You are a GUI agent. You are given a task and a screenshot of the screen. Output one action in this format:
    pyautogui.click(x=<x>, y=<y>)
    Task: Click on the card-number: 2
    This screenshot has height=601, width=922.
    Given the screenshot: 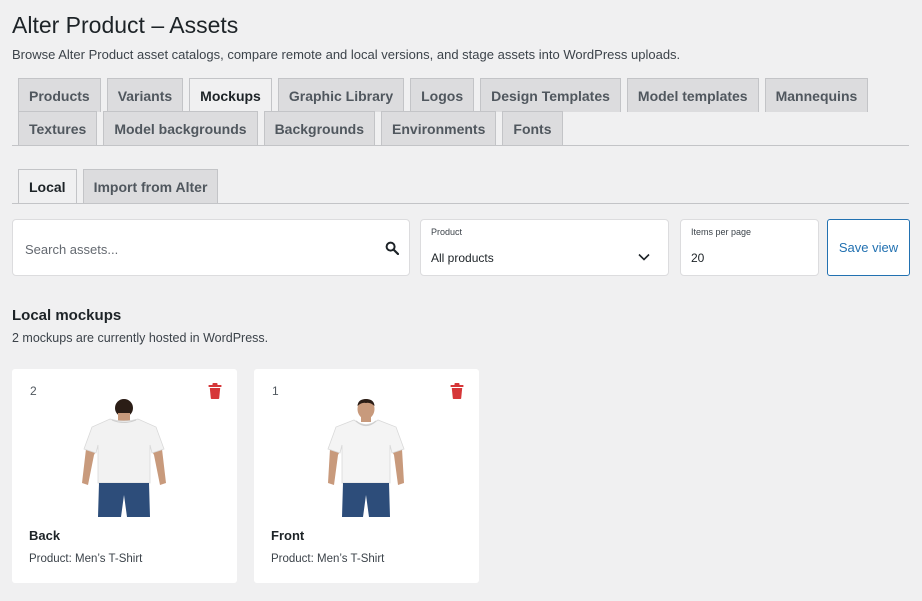 What is the action you would take?
    pyautogui.click(x=33, y=391)
    